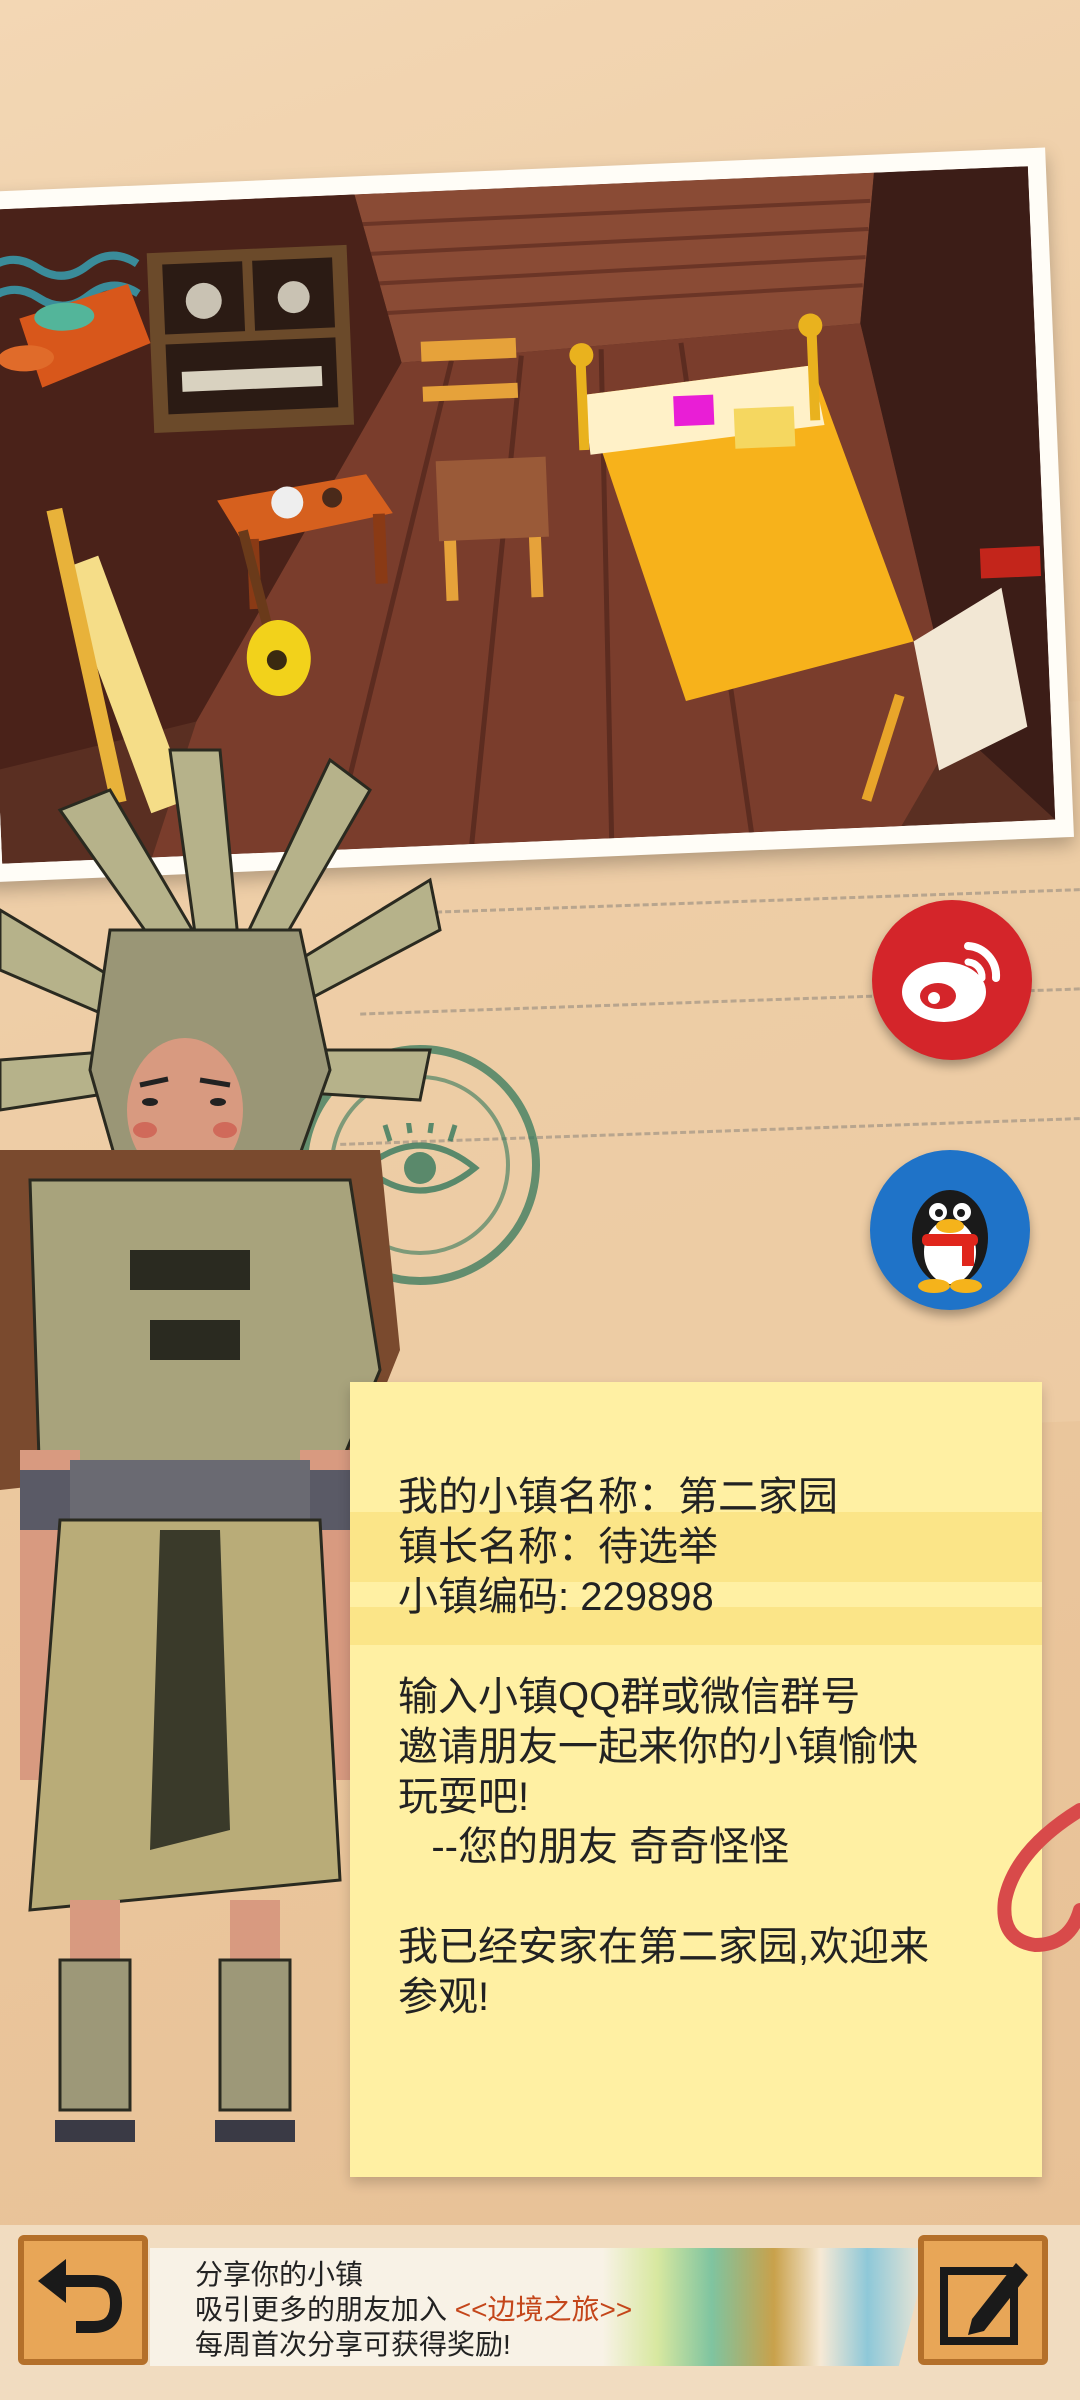 This screenshot has height=2400, width=1080. I want to click on share-banner-text: 分享你的小镇 吸引更多的朋友加入 <<边境之旅>> 每周首次分享可获得奖励!, so click(413, 2309).